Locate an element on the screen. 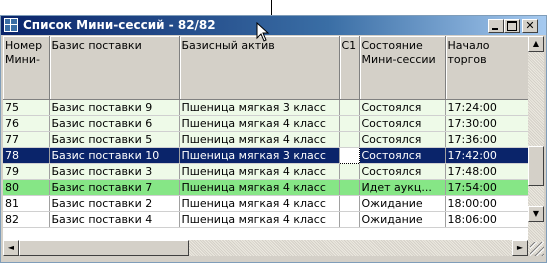 The height and width of the screenshot is (263, 549). cell-number: 79 is located at coordinates (26, 171).